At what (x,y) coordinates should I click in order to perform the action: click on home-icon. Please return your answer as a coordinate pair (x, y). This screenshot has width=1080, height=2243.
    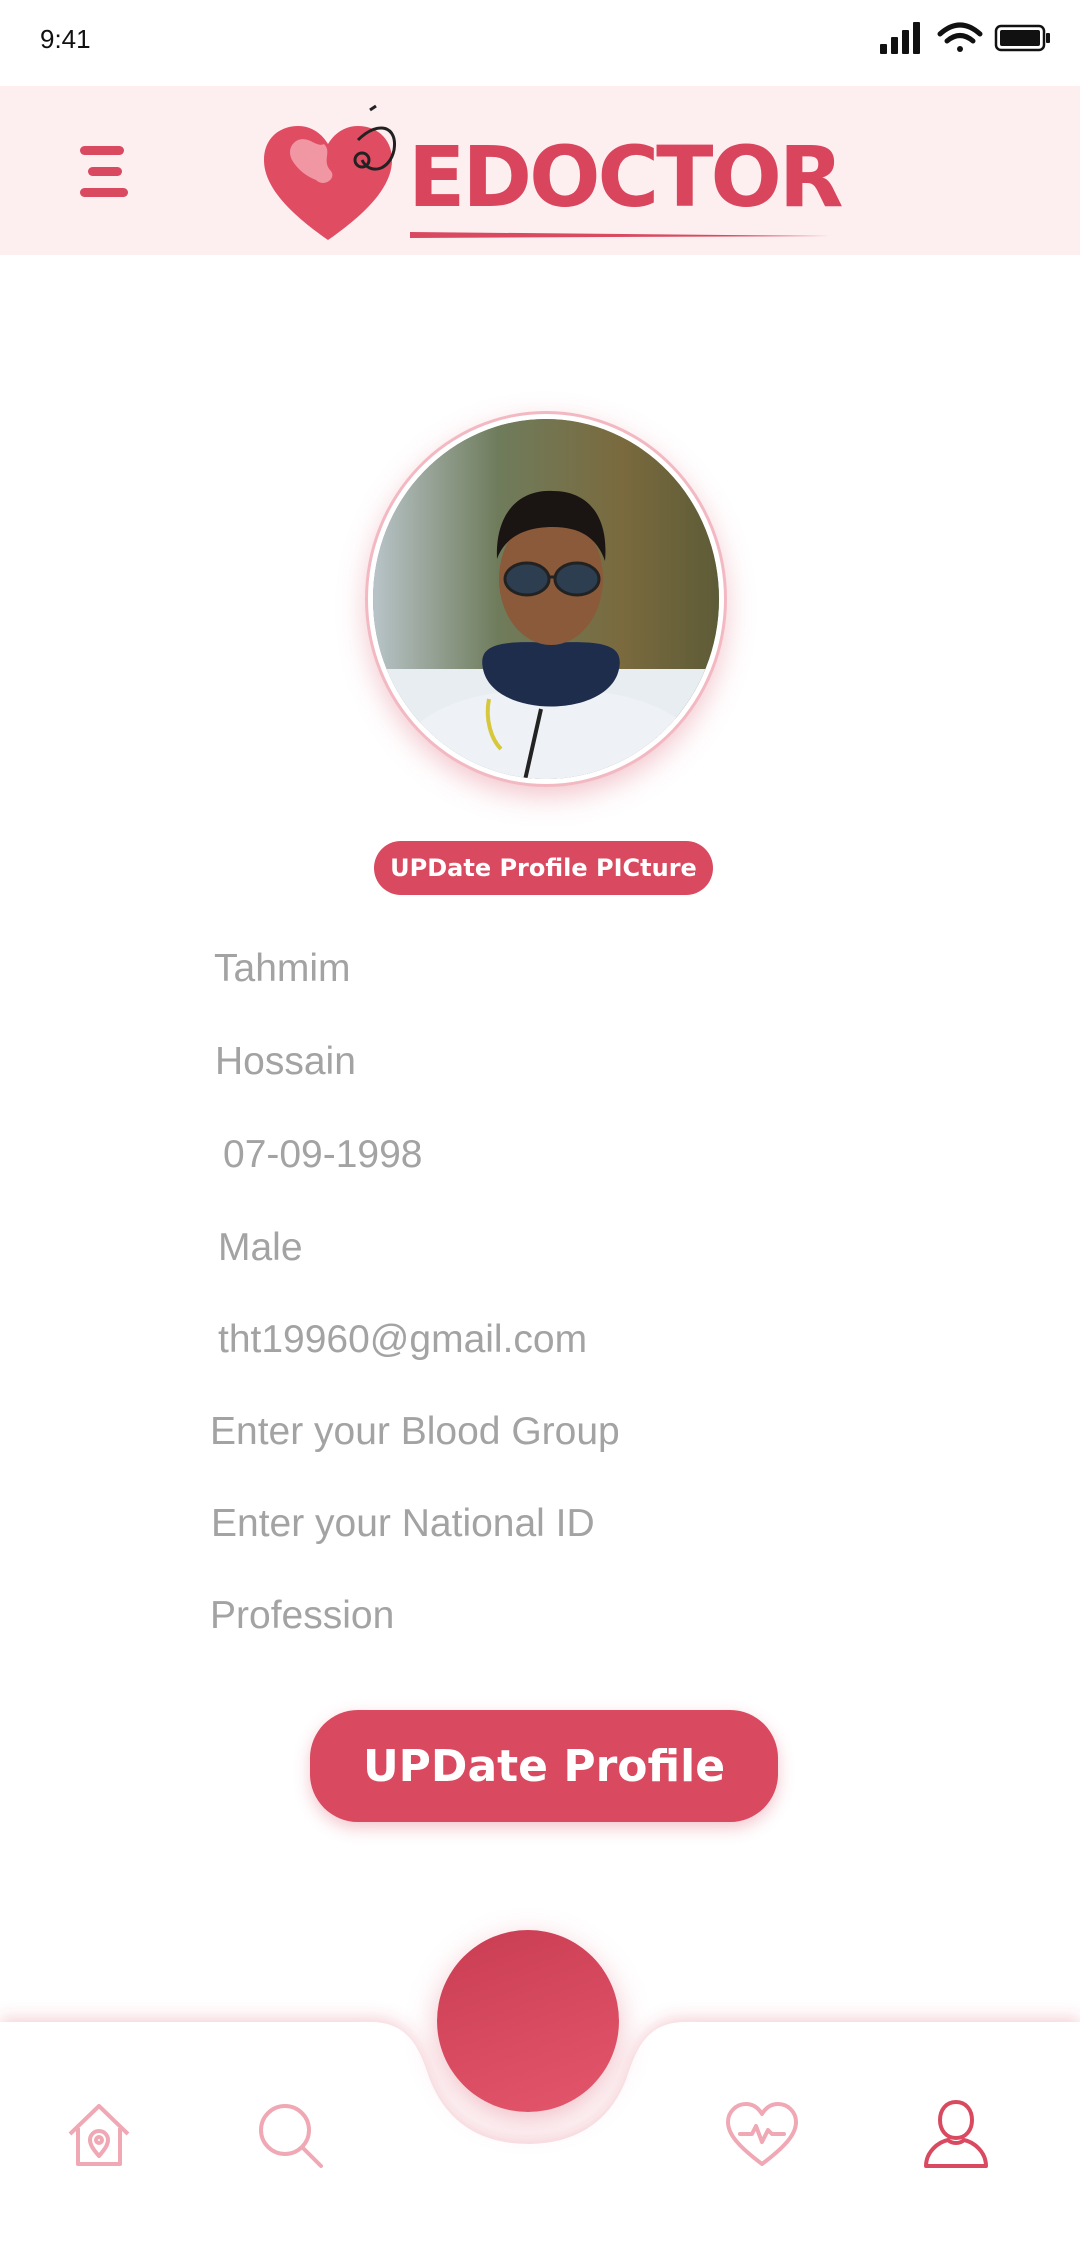
    Looking at the image, I should click on (99, 2135).